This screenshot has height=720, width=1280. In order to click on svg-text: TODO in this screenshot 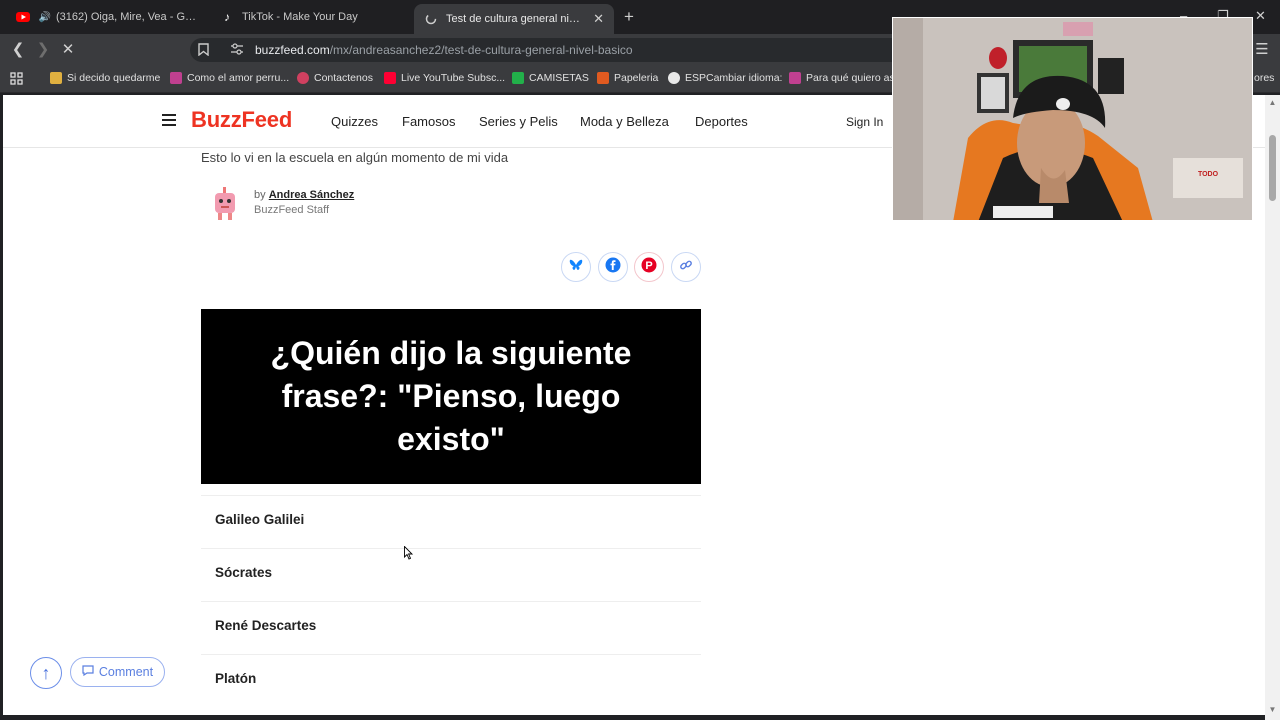, I will do `click(1208, 174)`.